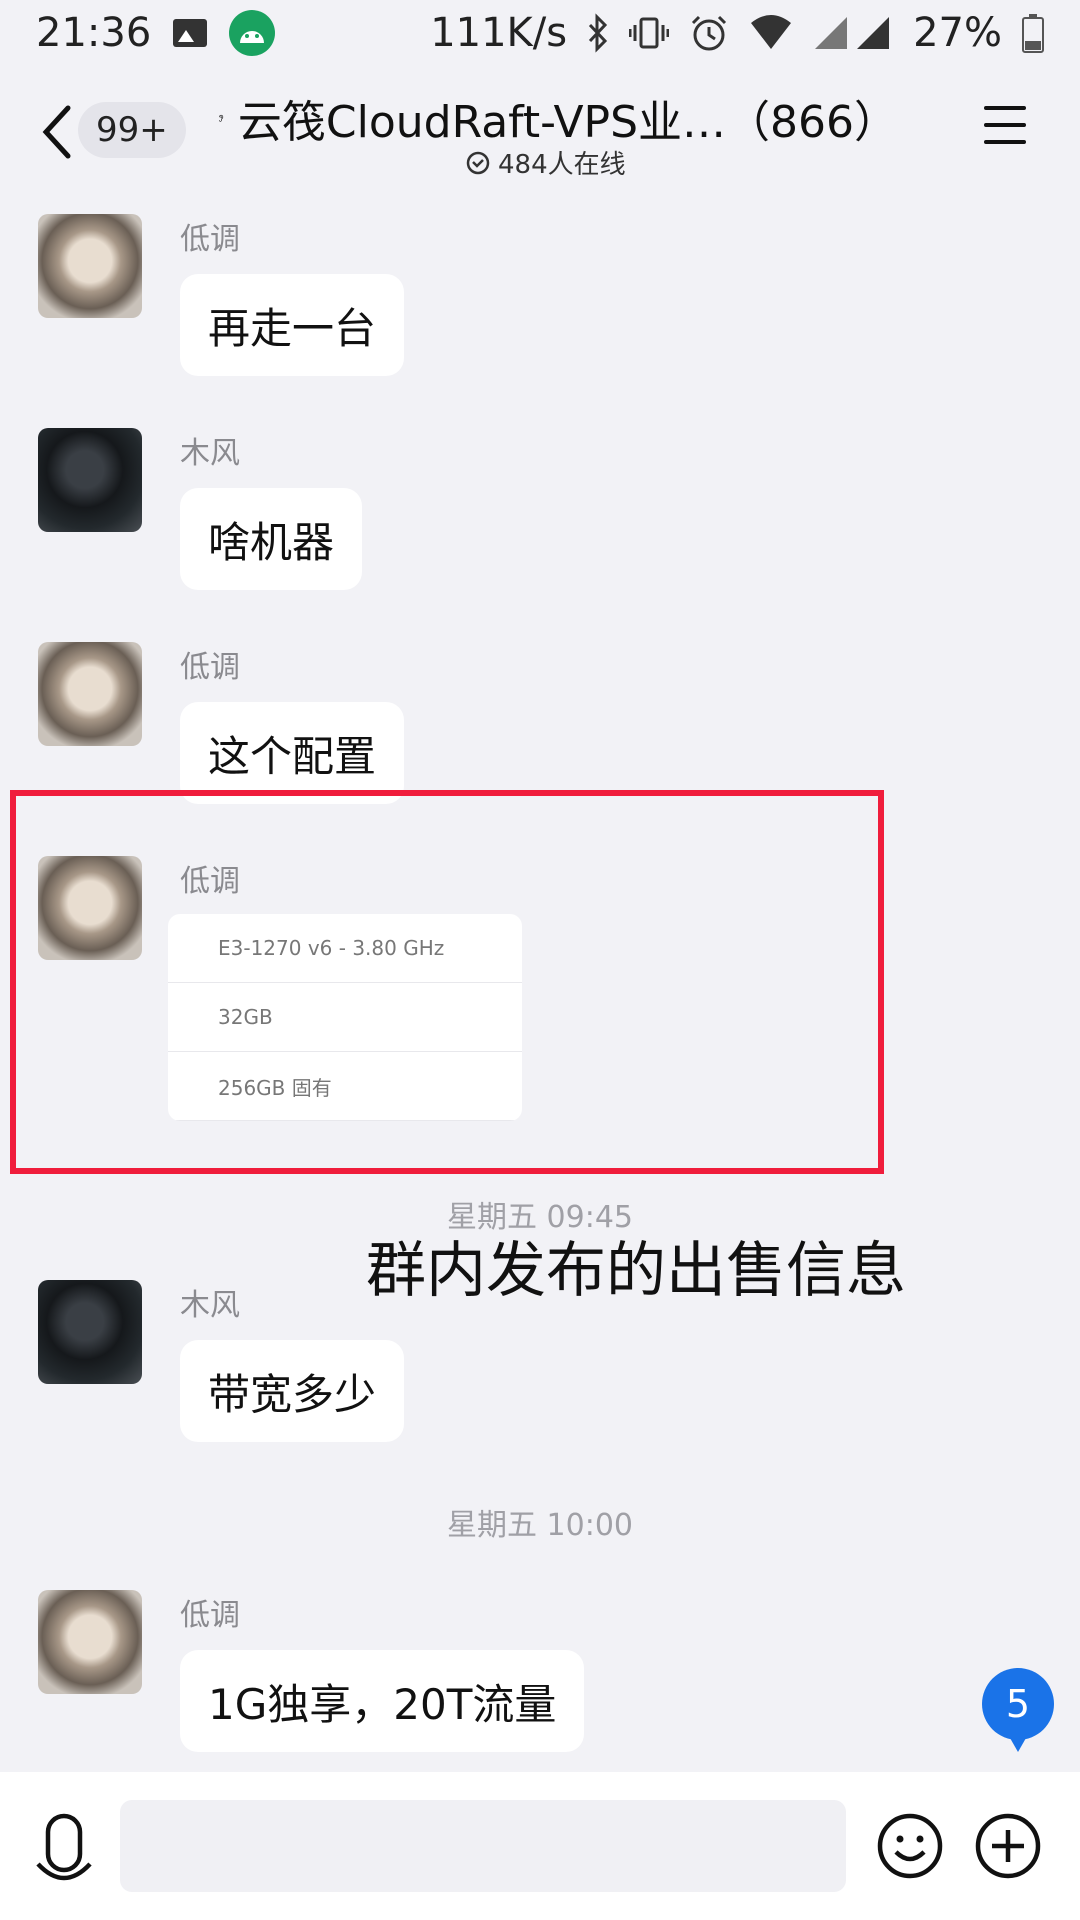  I want to click on chat-title-row: 云筏CloudRaft-VPS业…（866）, so click(558, 118).